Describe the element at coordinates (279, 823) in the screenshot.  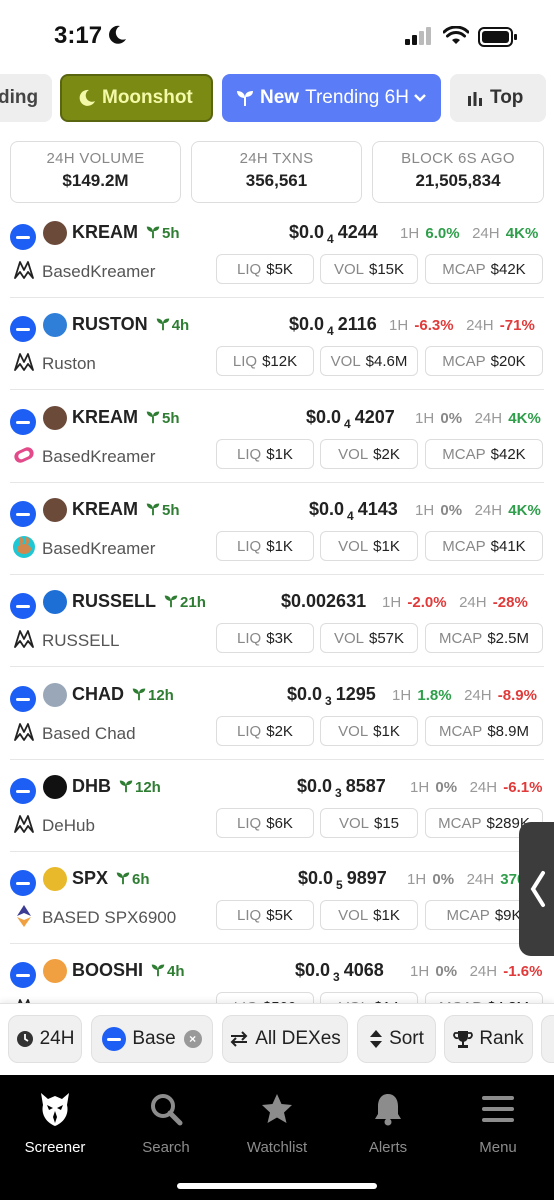
I see `liquidity-value: $6K` at that location.